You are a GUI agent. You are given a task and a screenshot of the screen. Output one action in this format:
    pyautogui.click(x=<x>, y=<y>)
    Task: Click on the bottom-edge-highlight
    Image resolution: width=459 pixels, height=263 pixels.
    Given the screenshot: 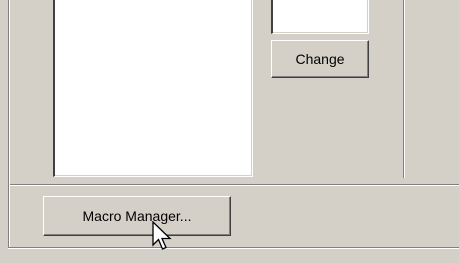 What is the action you would take?
    pyautogui.click(x=233, y=248)
    